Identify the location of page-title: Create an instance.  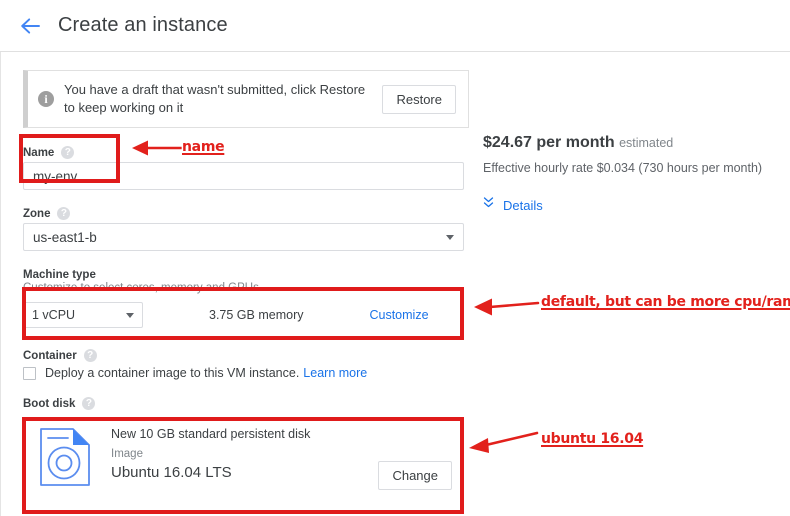
(143, 25).